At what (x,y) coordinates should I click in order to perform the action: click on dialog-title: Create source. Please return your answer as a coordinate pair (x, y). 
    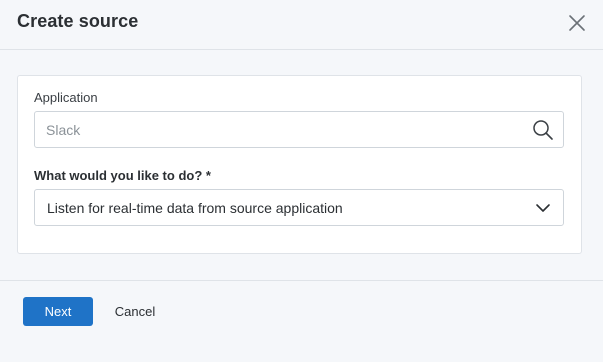
    Looking at the image, I should click on (78, 21).